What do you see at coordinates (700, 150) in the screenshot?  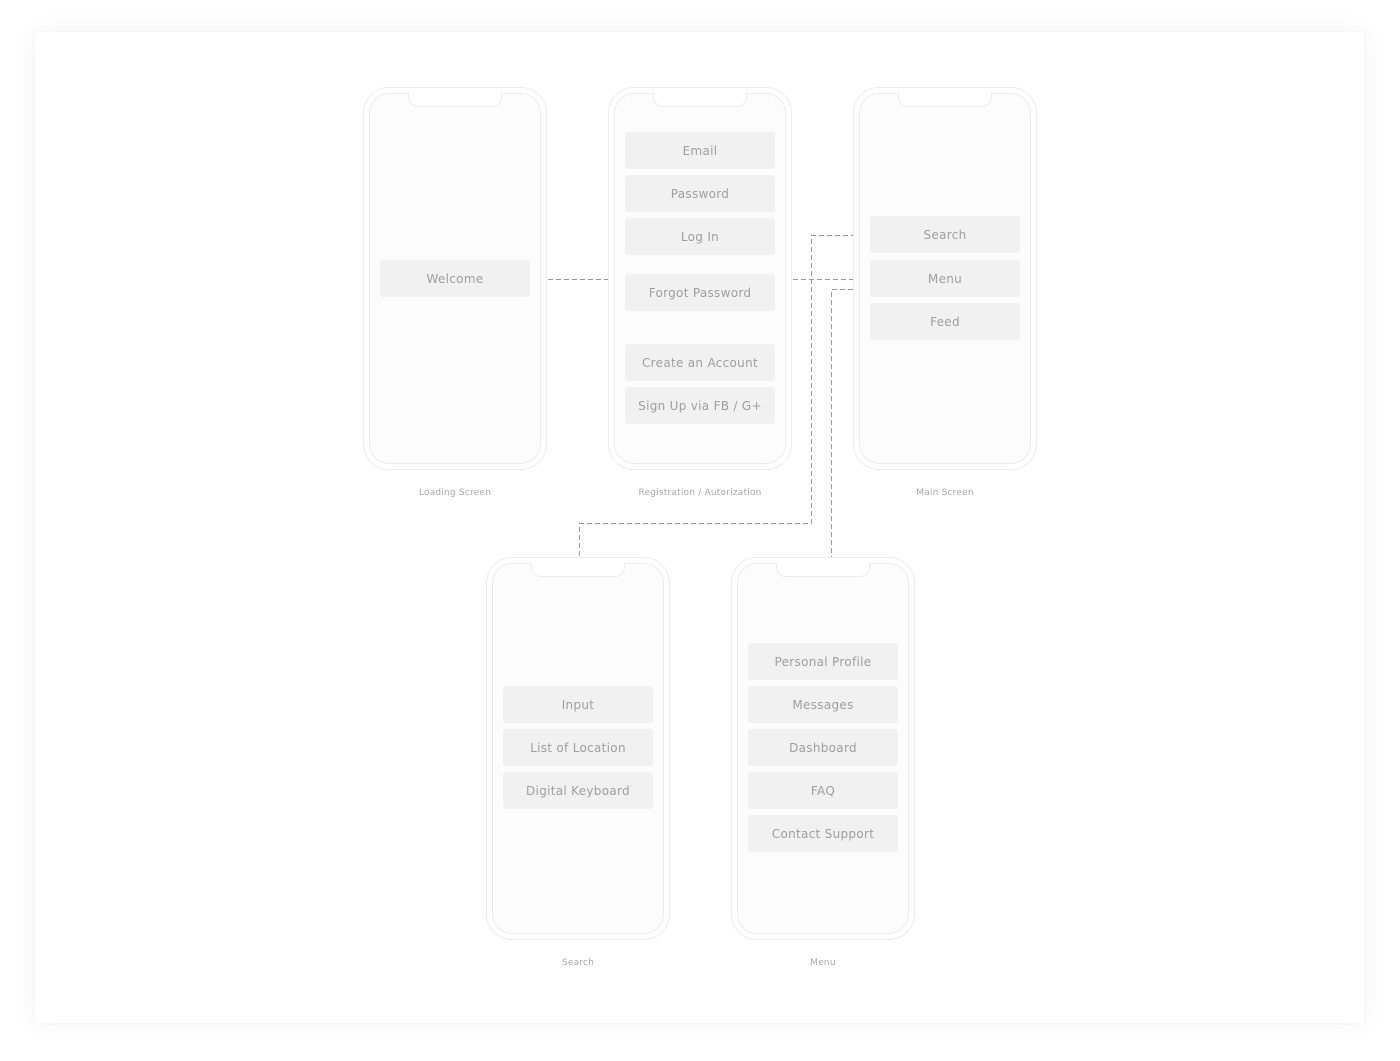 I see `email-field: Email` at bounding box center [700, 150].